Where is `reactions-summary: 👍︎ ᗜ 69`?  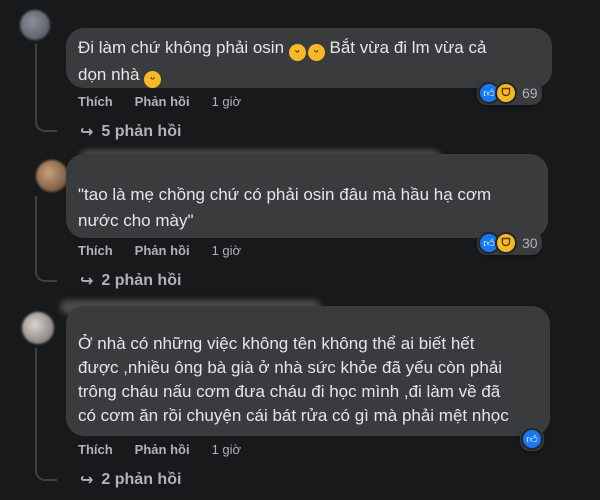 reactions-summary: 👍︎ ᗜ 69 is located at coordinates (509, 93).